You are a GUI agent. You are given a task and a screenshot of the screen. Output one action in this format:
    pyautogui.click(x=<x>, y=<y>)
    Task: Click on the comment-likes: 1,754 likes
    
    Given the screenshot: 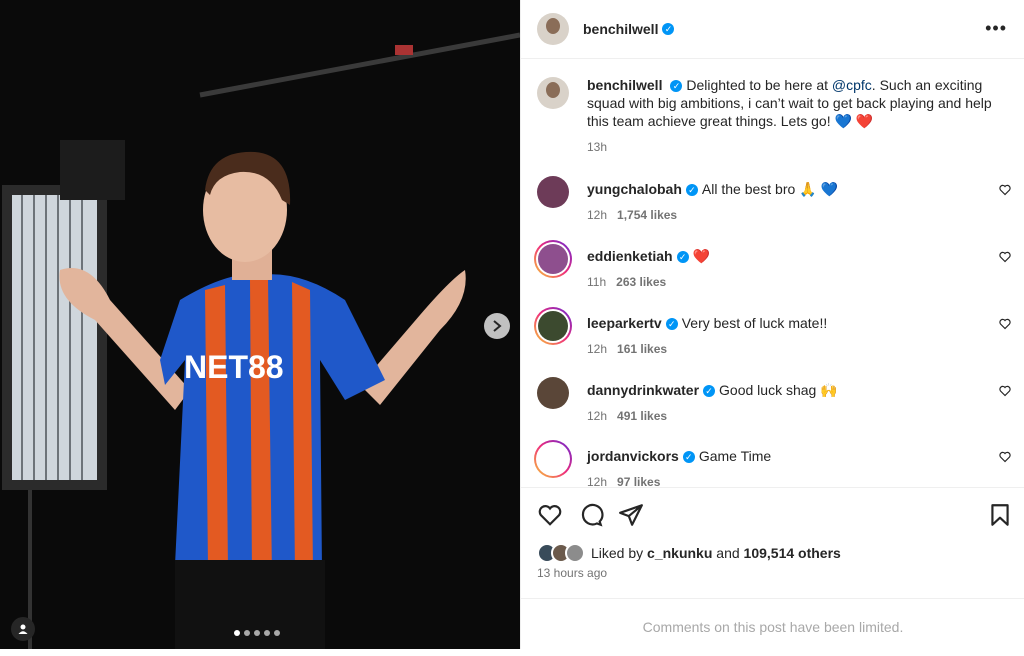 What is the action you would take?
    pyautogui.click(x=647, y=215)
    